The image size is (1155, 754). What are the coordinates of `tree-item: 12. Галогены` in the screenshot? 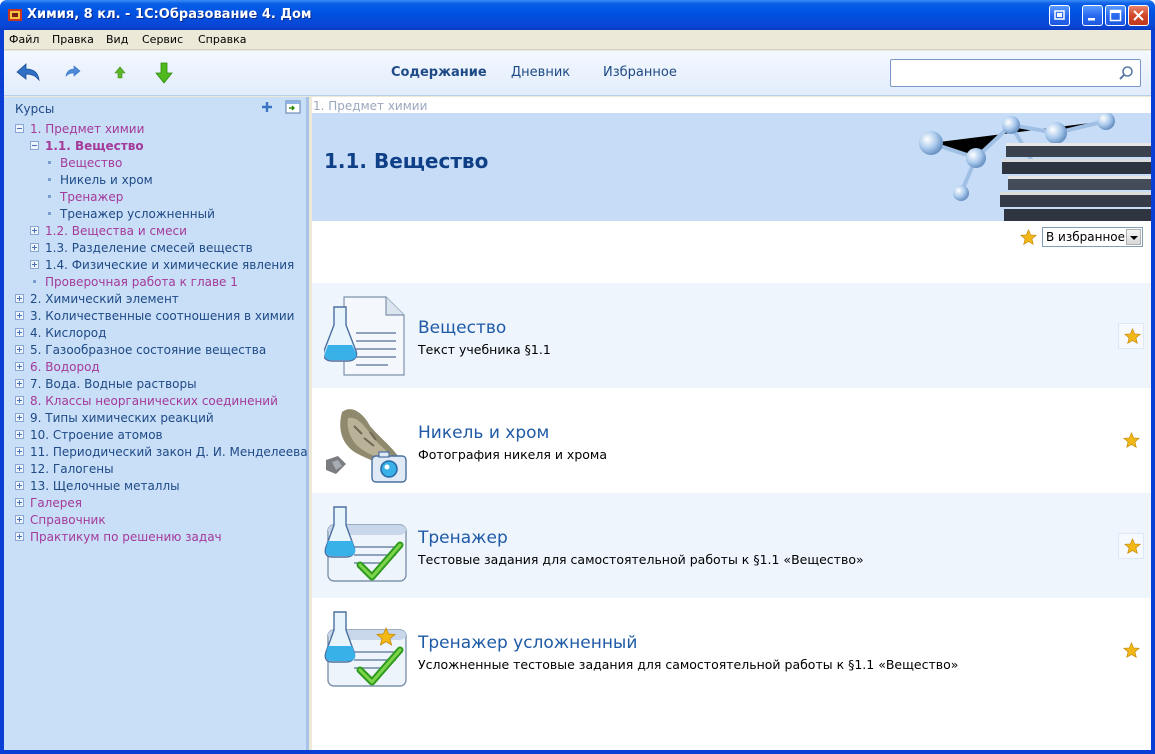 It's located at (154, 469).